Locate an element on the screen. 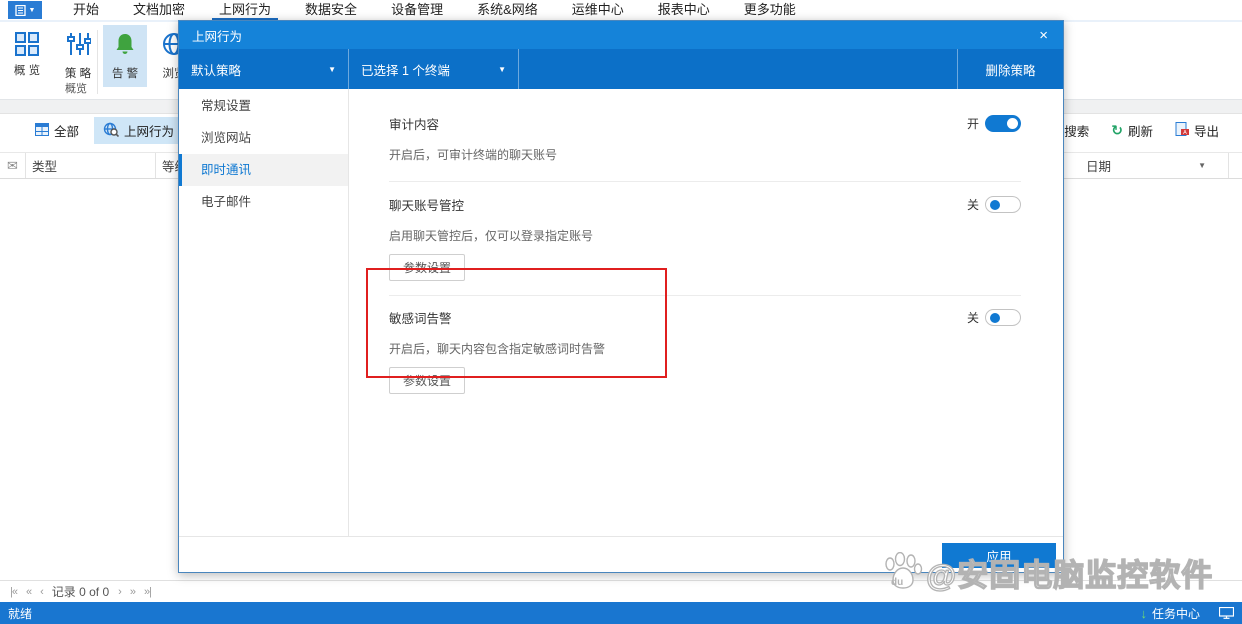 The width and height of the screenshot is (1242, 624). section-description: 启用聊天管控后，仅可以登录指定账号 is located at coordinates (491, 236).